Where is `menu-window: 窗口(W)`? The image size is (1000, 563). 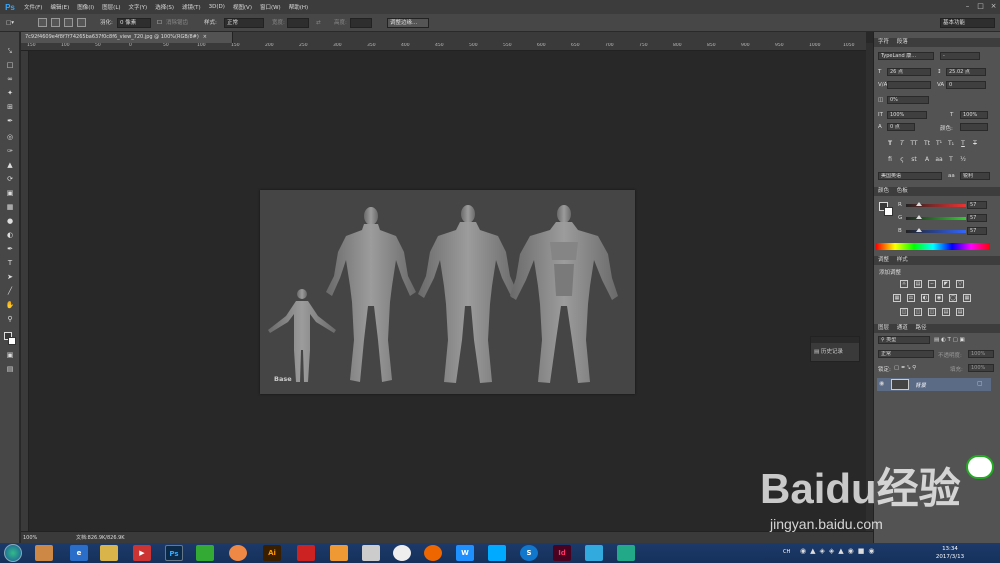 menu-window: 窗口(W) is located at coordinates (270, 7).